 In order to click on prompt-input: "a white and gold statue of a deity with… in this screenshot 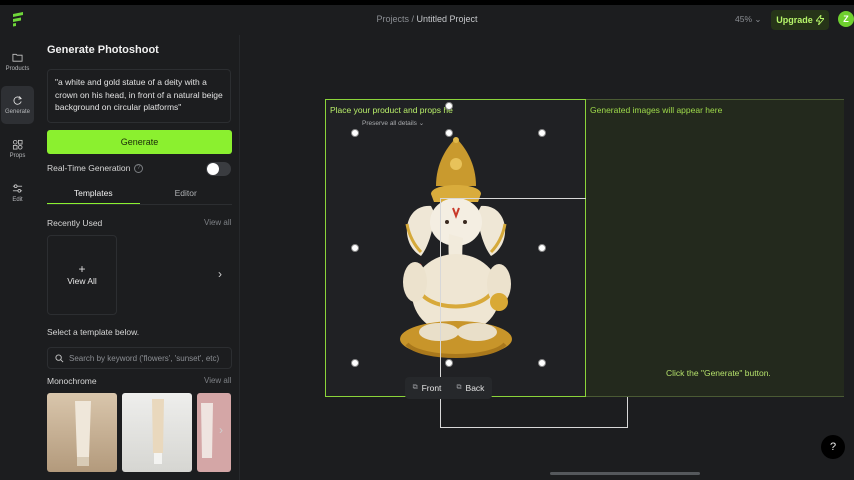, I will do `click(139, 96)`.